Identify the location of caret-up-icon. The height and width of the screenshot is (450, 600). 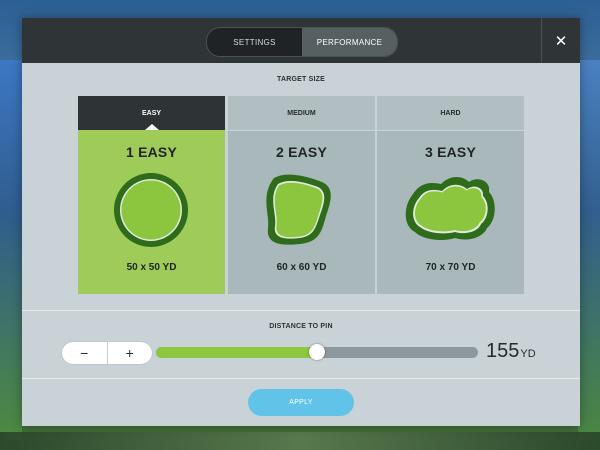
(151, 127).